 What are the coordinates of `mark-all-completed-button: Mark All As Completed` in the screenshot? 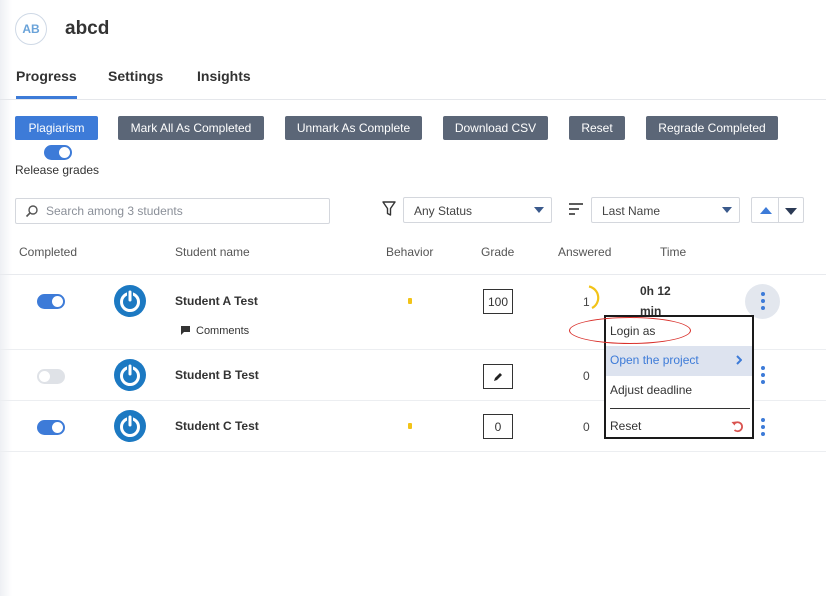 It's located at (191, 128).